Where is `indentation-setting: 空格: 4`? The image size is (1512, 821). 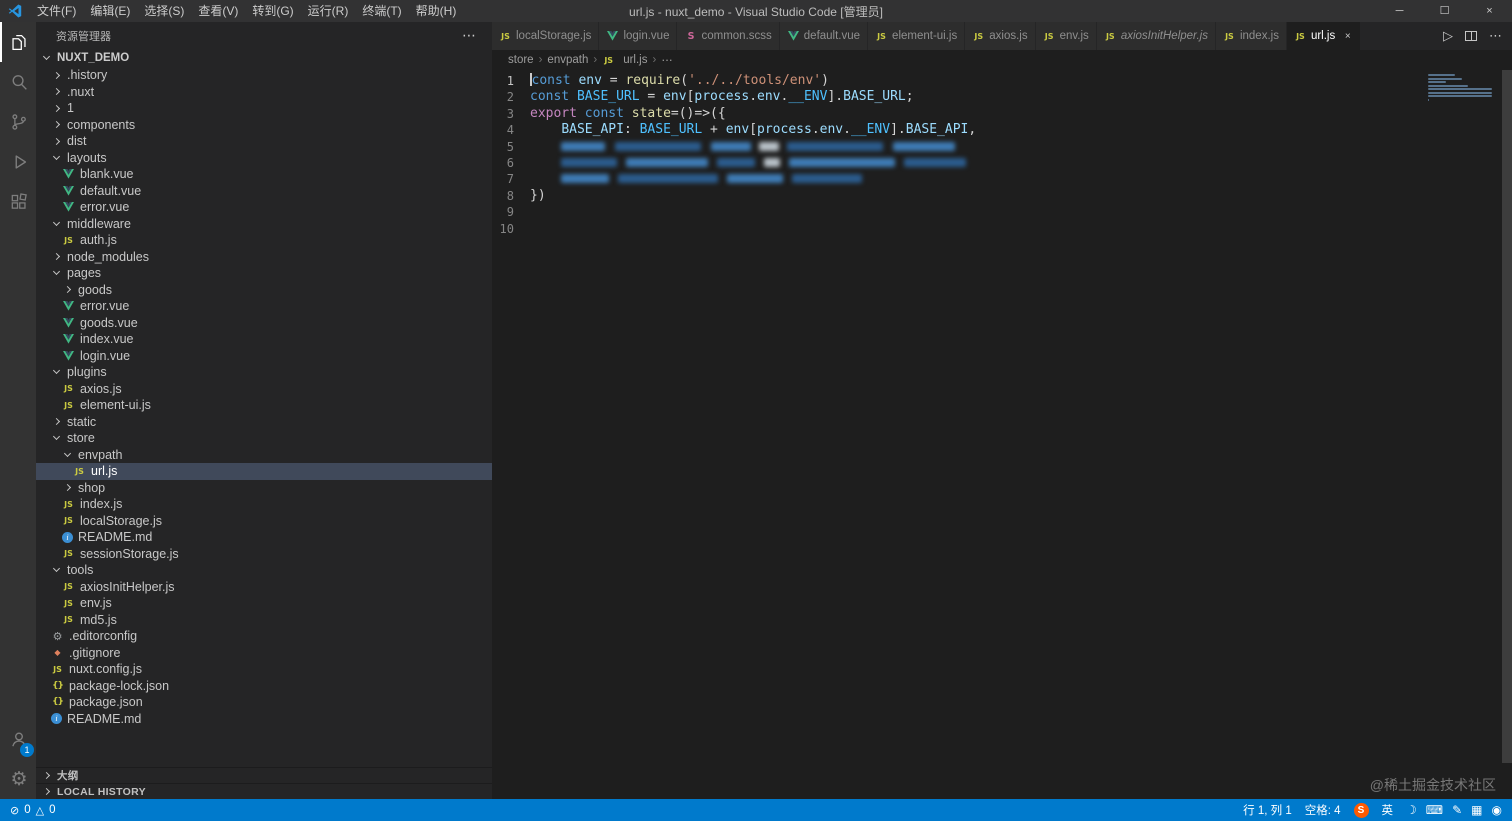
indentation-setting: 空格: 4 is located at coordinates (1323, 810).